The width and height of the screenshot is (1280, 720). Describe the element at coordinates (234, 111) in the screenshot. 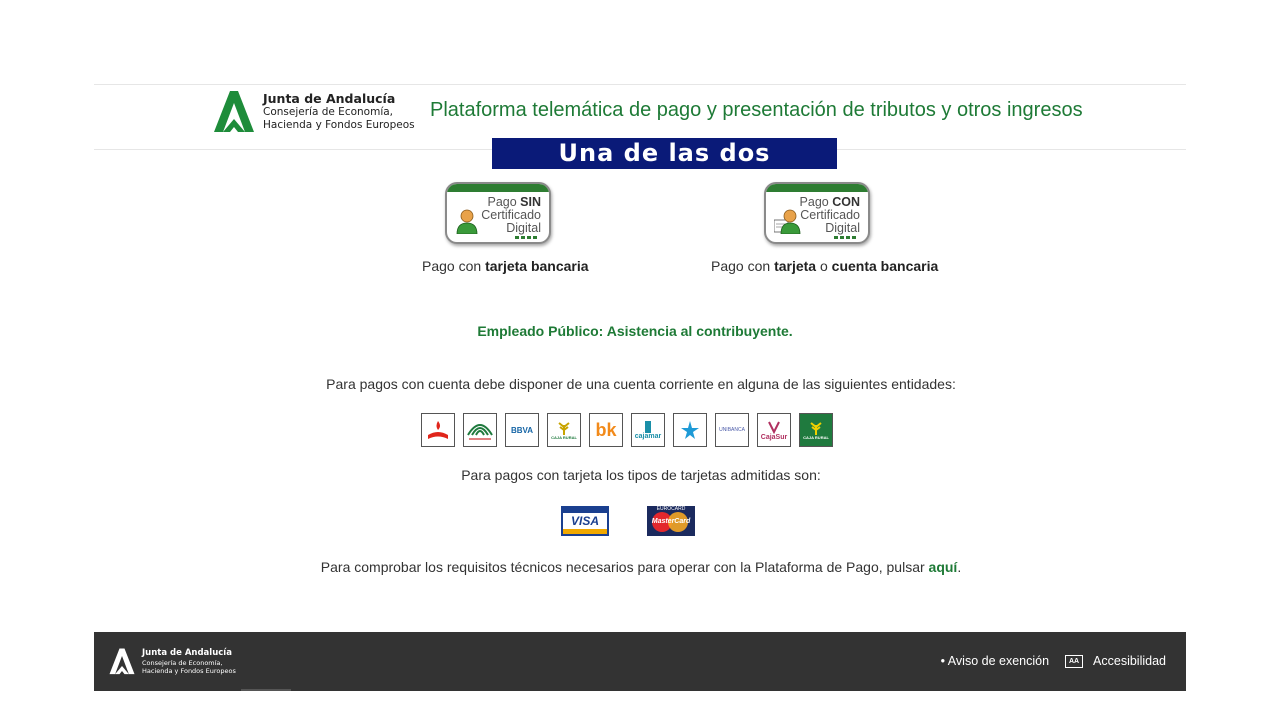

I see `junta-logo-icon` at that location.